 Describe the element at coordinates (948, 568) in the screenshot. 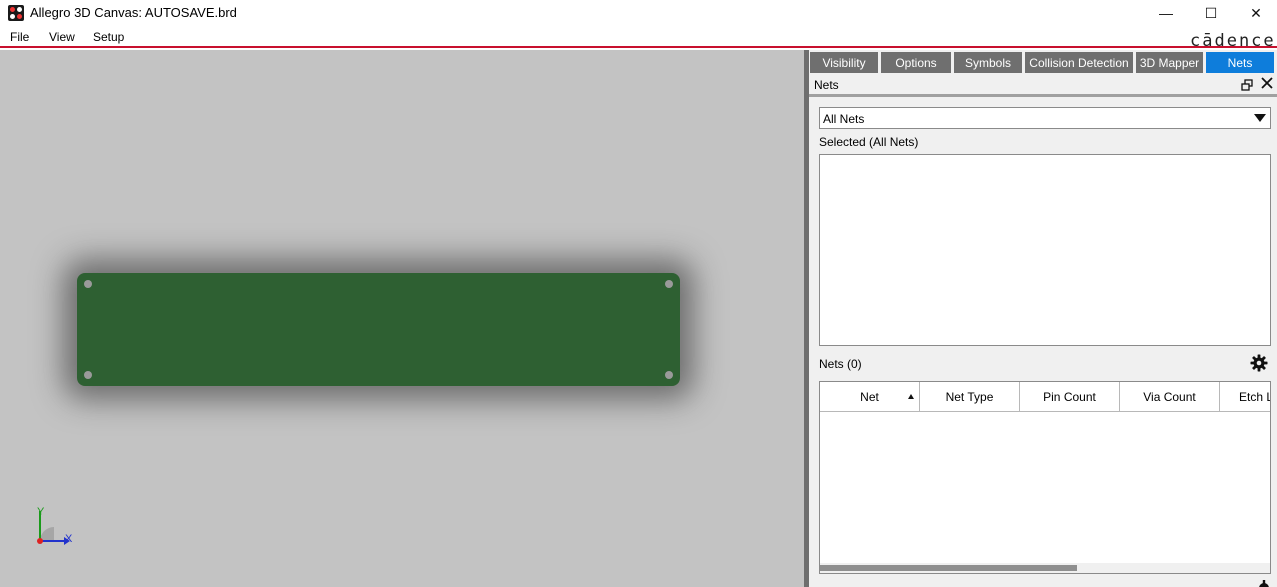

I see `scrollbar-thumb` at that location.